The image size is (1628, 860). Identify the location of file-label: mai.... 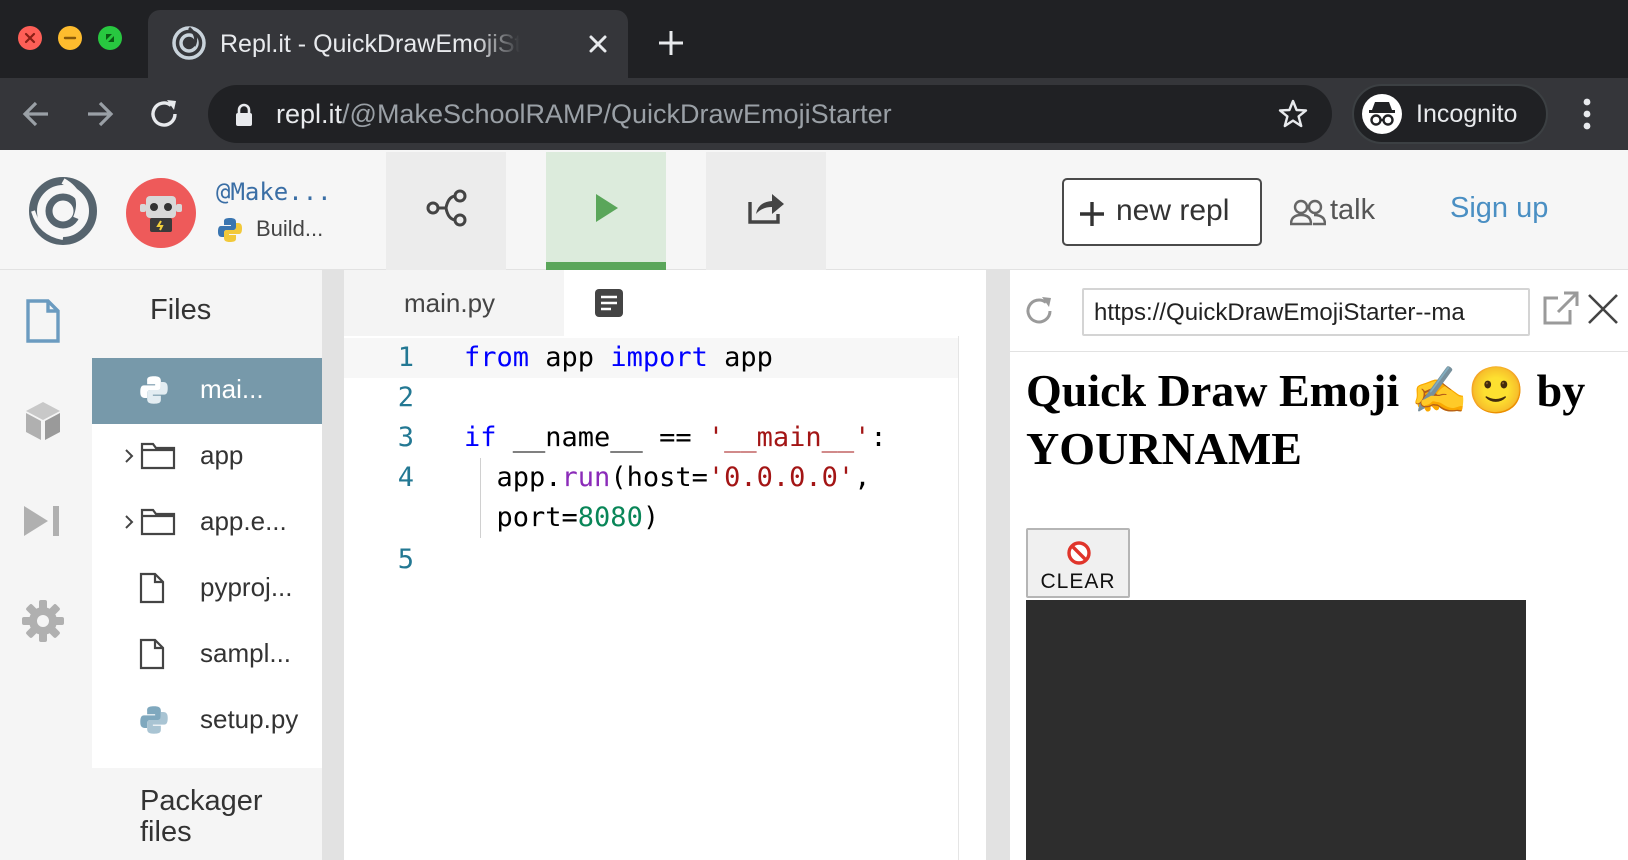
(232, 389).